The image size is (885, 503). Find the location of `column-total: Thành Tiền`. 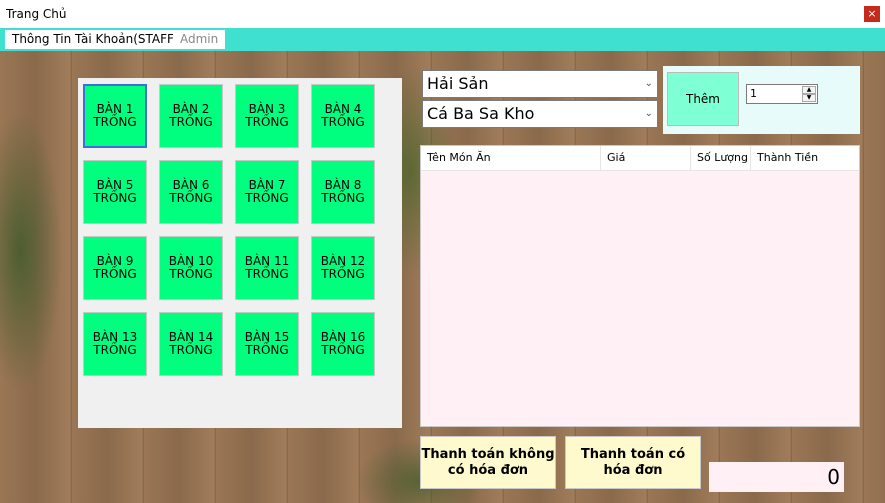

column-total: Thành Tiền is located at coordinates (805, 158).